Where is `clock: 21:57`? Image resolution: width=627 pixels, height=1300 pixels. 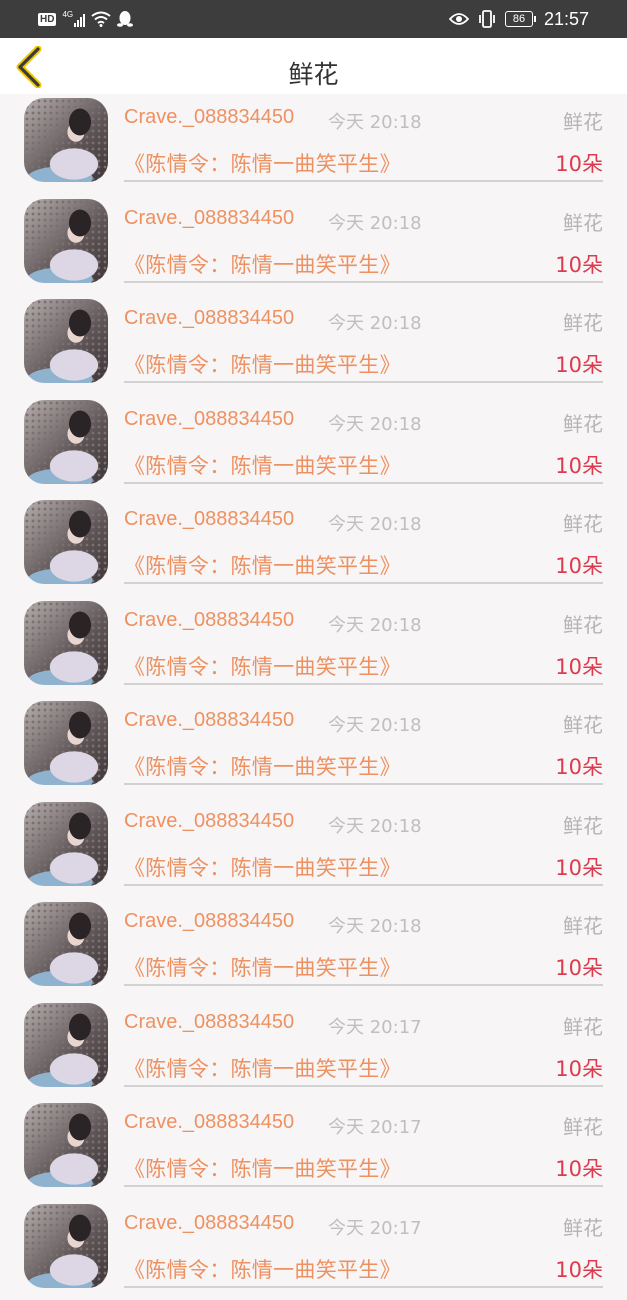
clock: 21:57 is located at coordinates (566, 19).